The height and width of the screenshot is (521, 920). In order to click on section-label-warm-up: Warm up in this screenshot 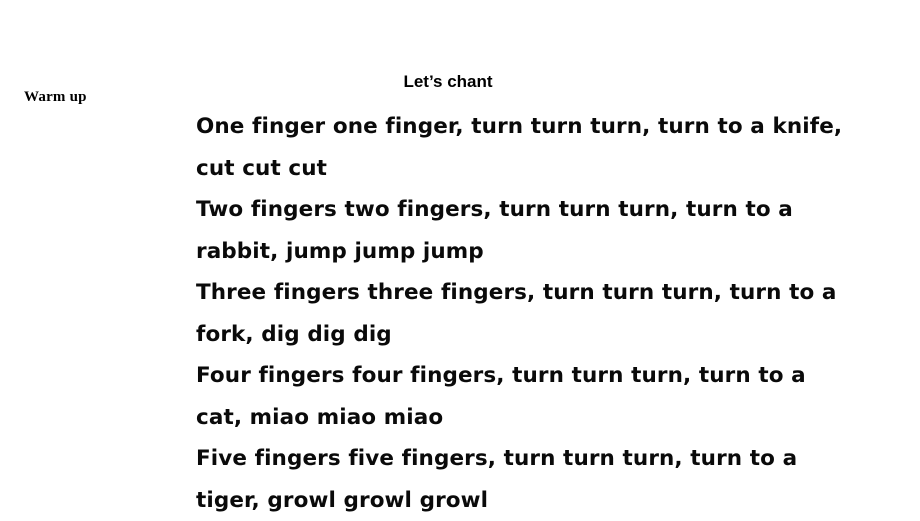, I will do `click(55, 97)`.